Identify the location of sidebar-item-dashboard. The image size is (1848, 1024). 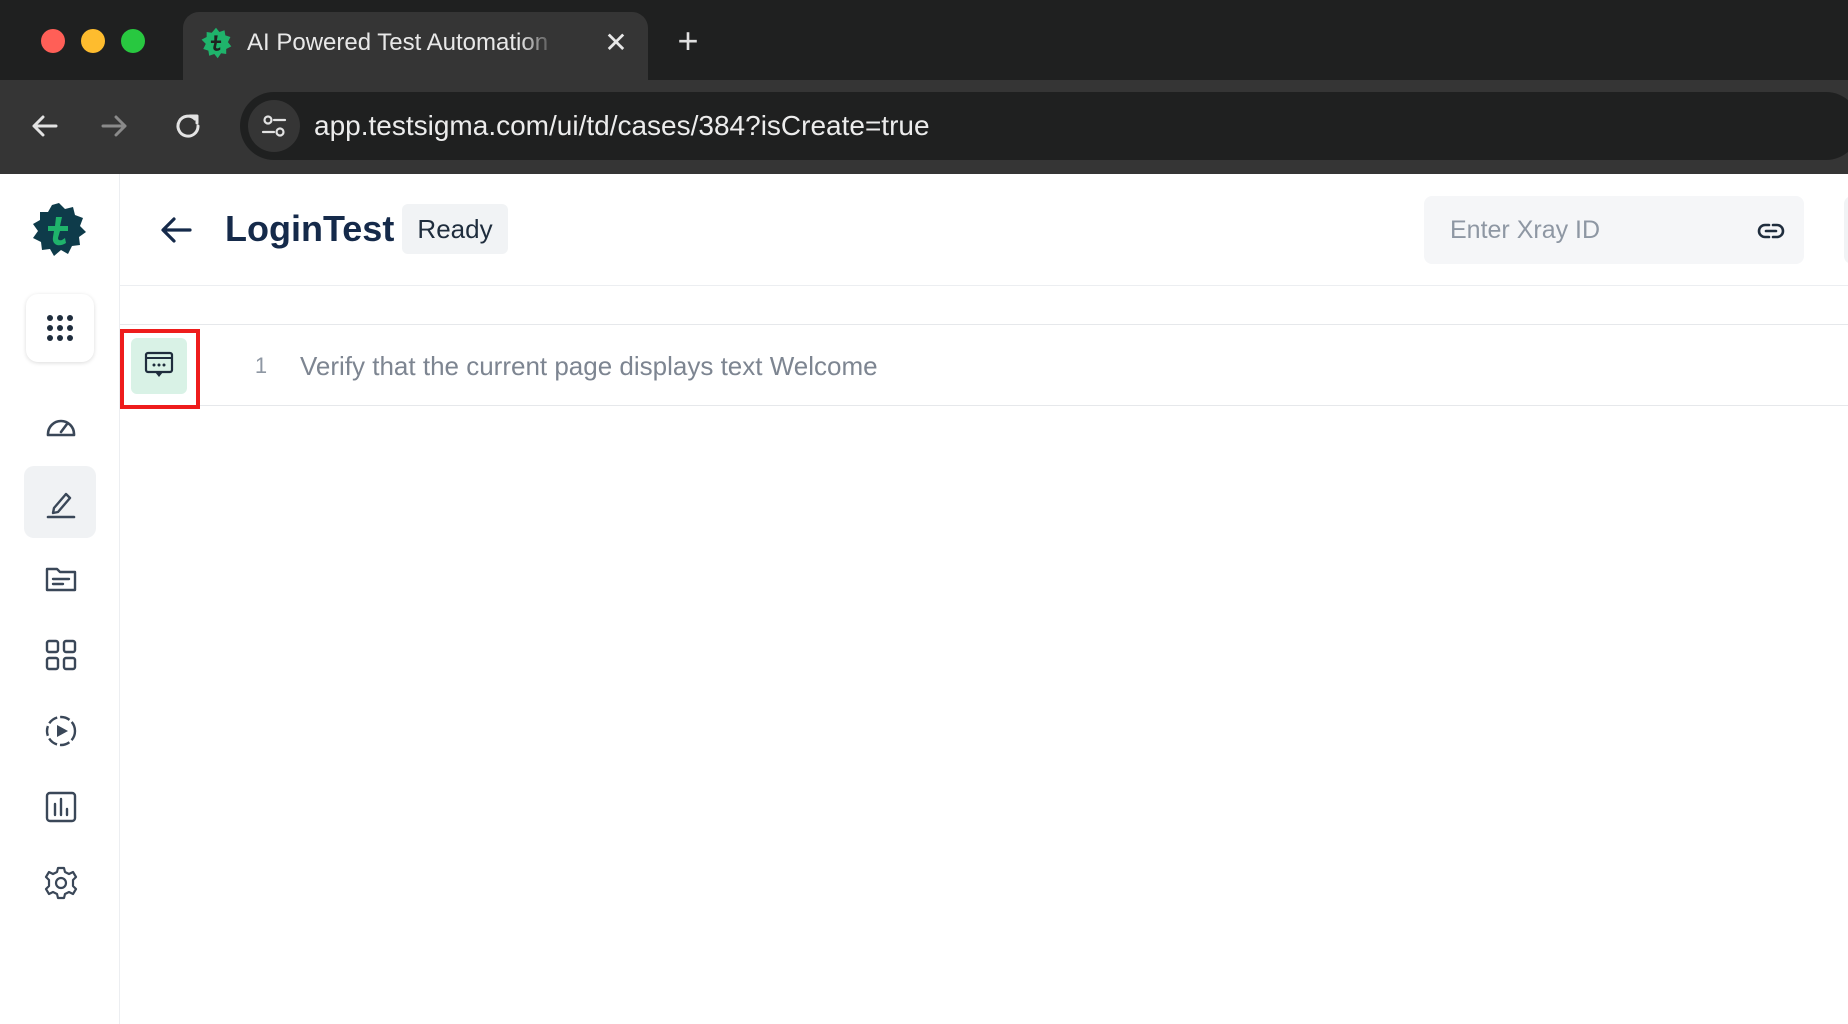
(60, 426).